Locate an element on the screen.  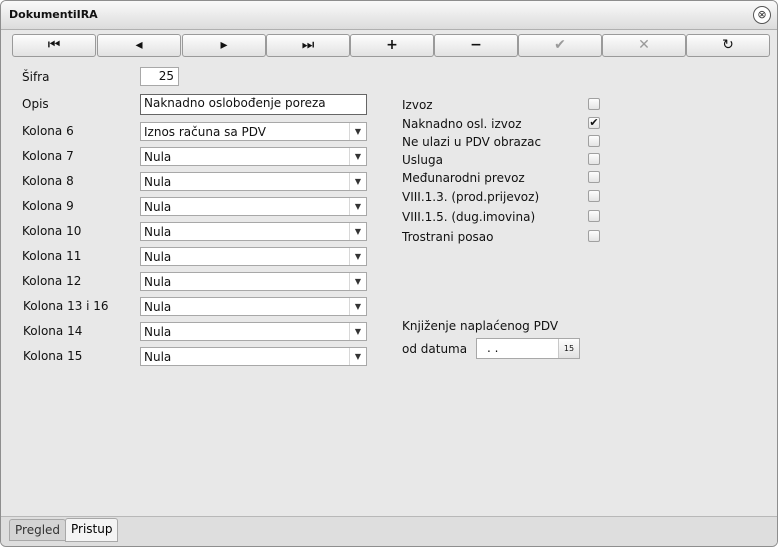
save-record-button: ✔ is located at coordinates (560, 45).